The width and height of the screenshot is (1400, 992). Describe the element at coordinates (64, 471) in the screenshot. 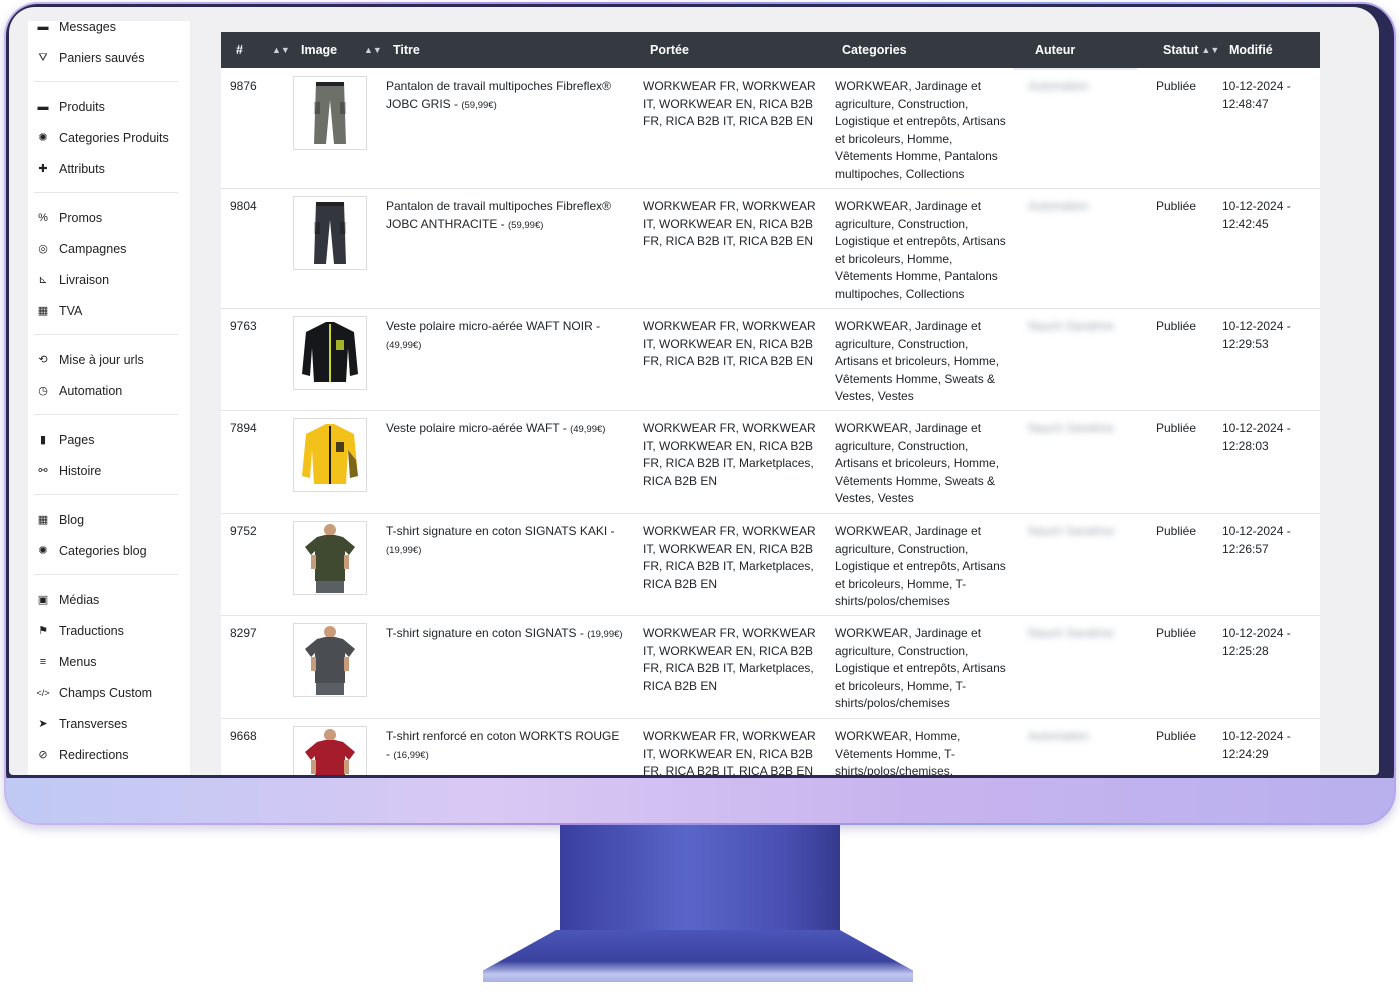

I see `sidebar-item-histoire: ⚯ Histoire` at that location.